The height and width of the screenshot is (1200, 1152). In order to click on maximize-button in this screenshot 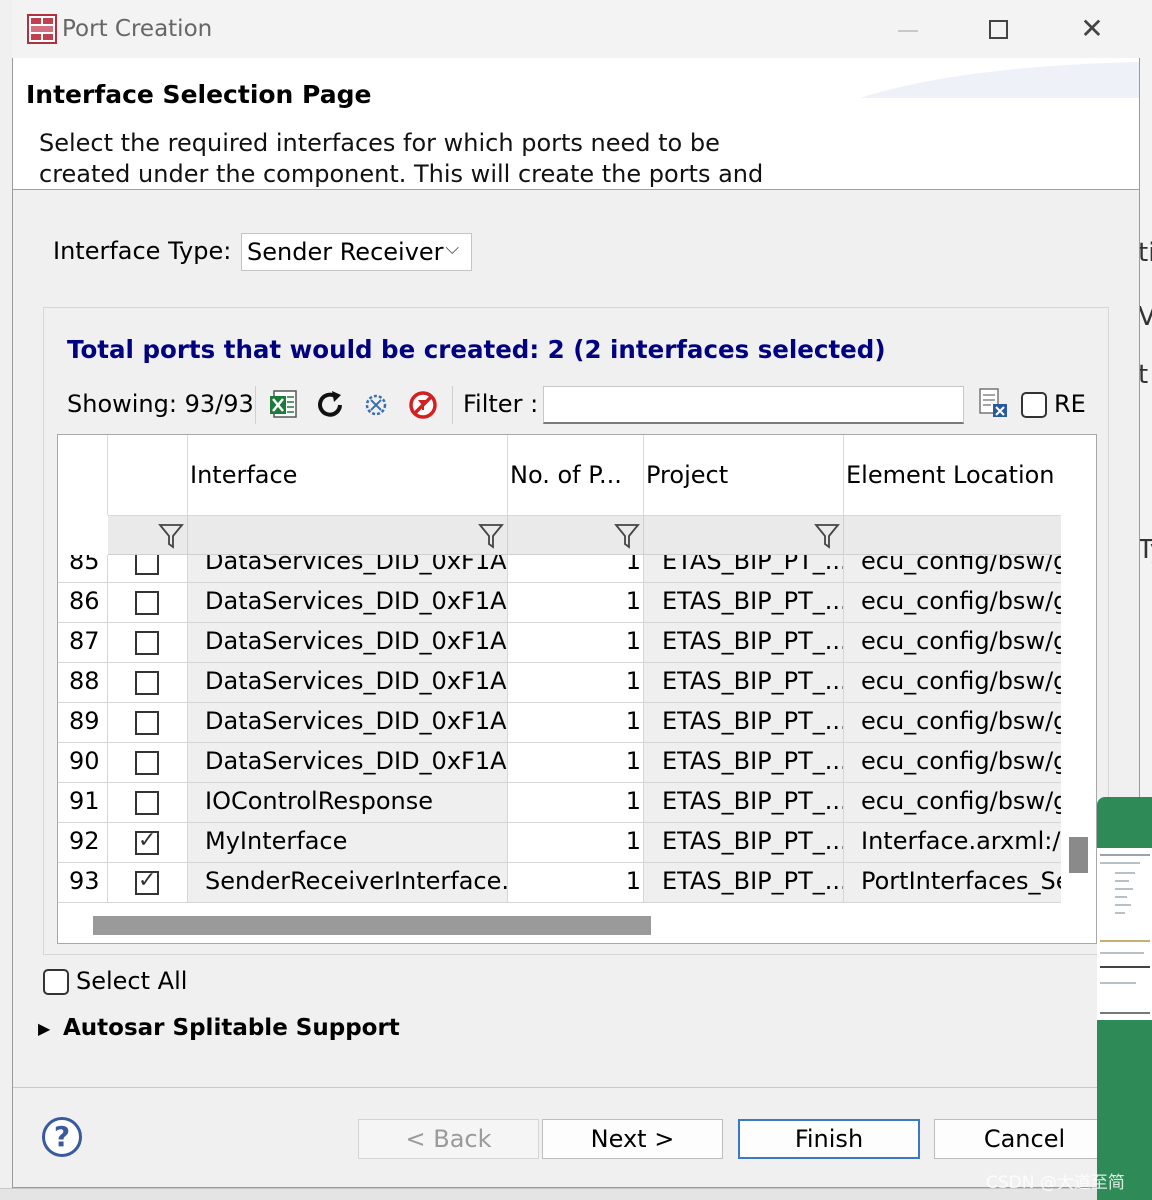, I will do `click(998, 30)`.